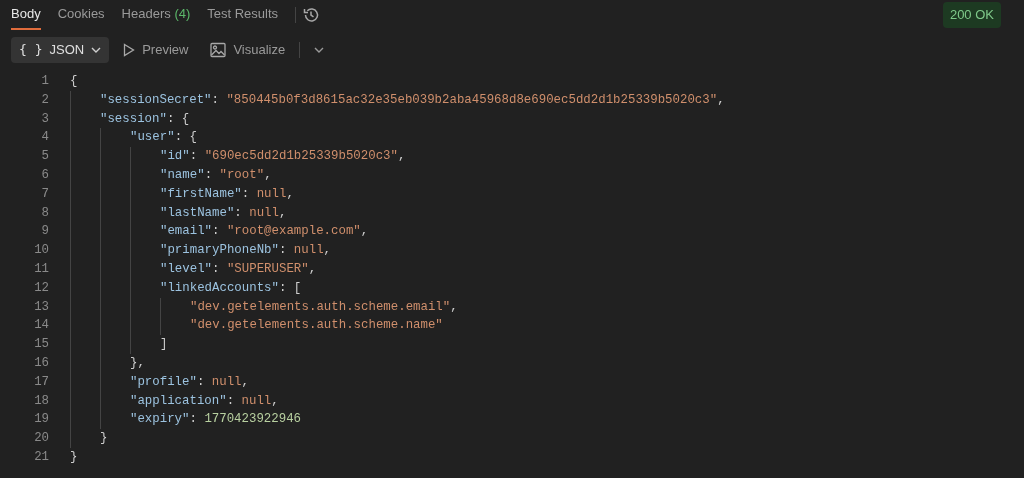 This screenshot has height=478, width=1024. Describe the element at coordinates (264, 232) in the screenshot. I see `code-line: "email": "root@example.com",` at that location.